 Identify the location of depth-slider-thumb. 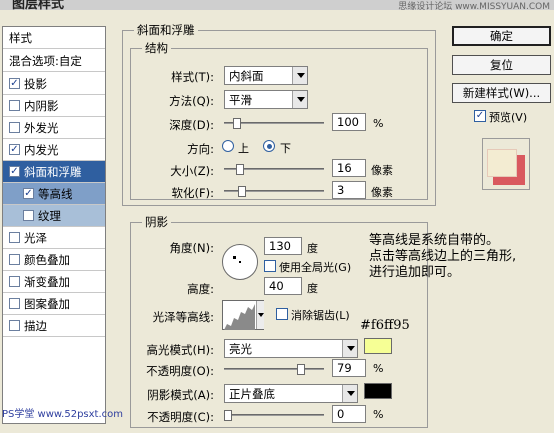
(237, 123).